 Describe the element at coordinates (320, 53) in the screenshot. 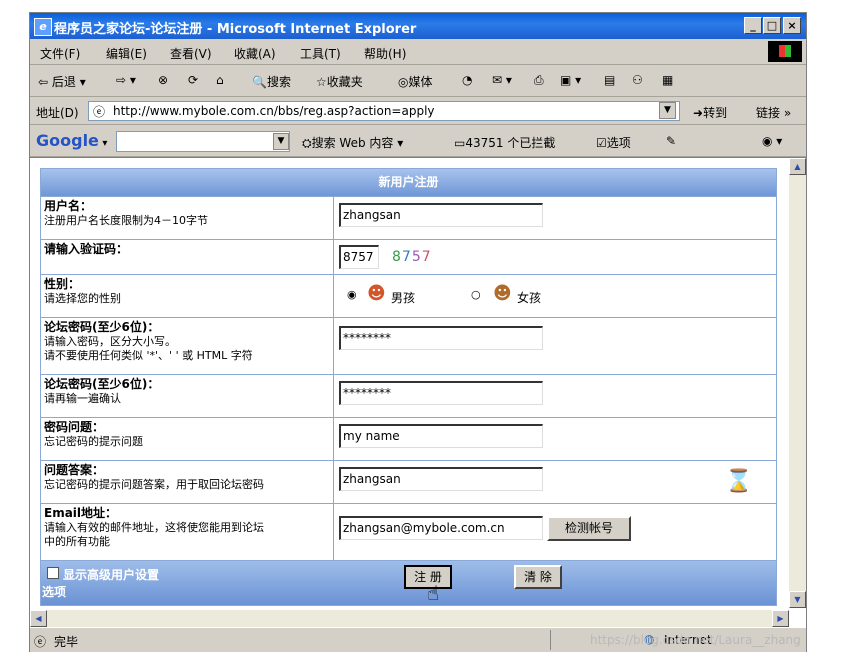

I see `menu-tools: 工具(T)` at that location.